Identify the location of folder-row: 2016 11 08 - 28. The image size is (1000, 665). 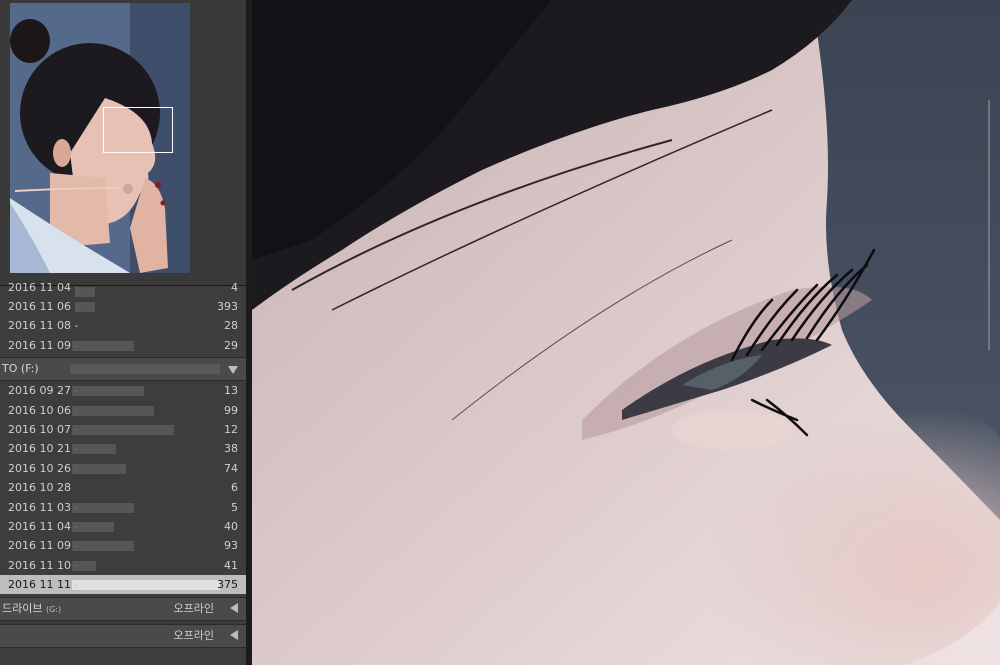
(123, 325).